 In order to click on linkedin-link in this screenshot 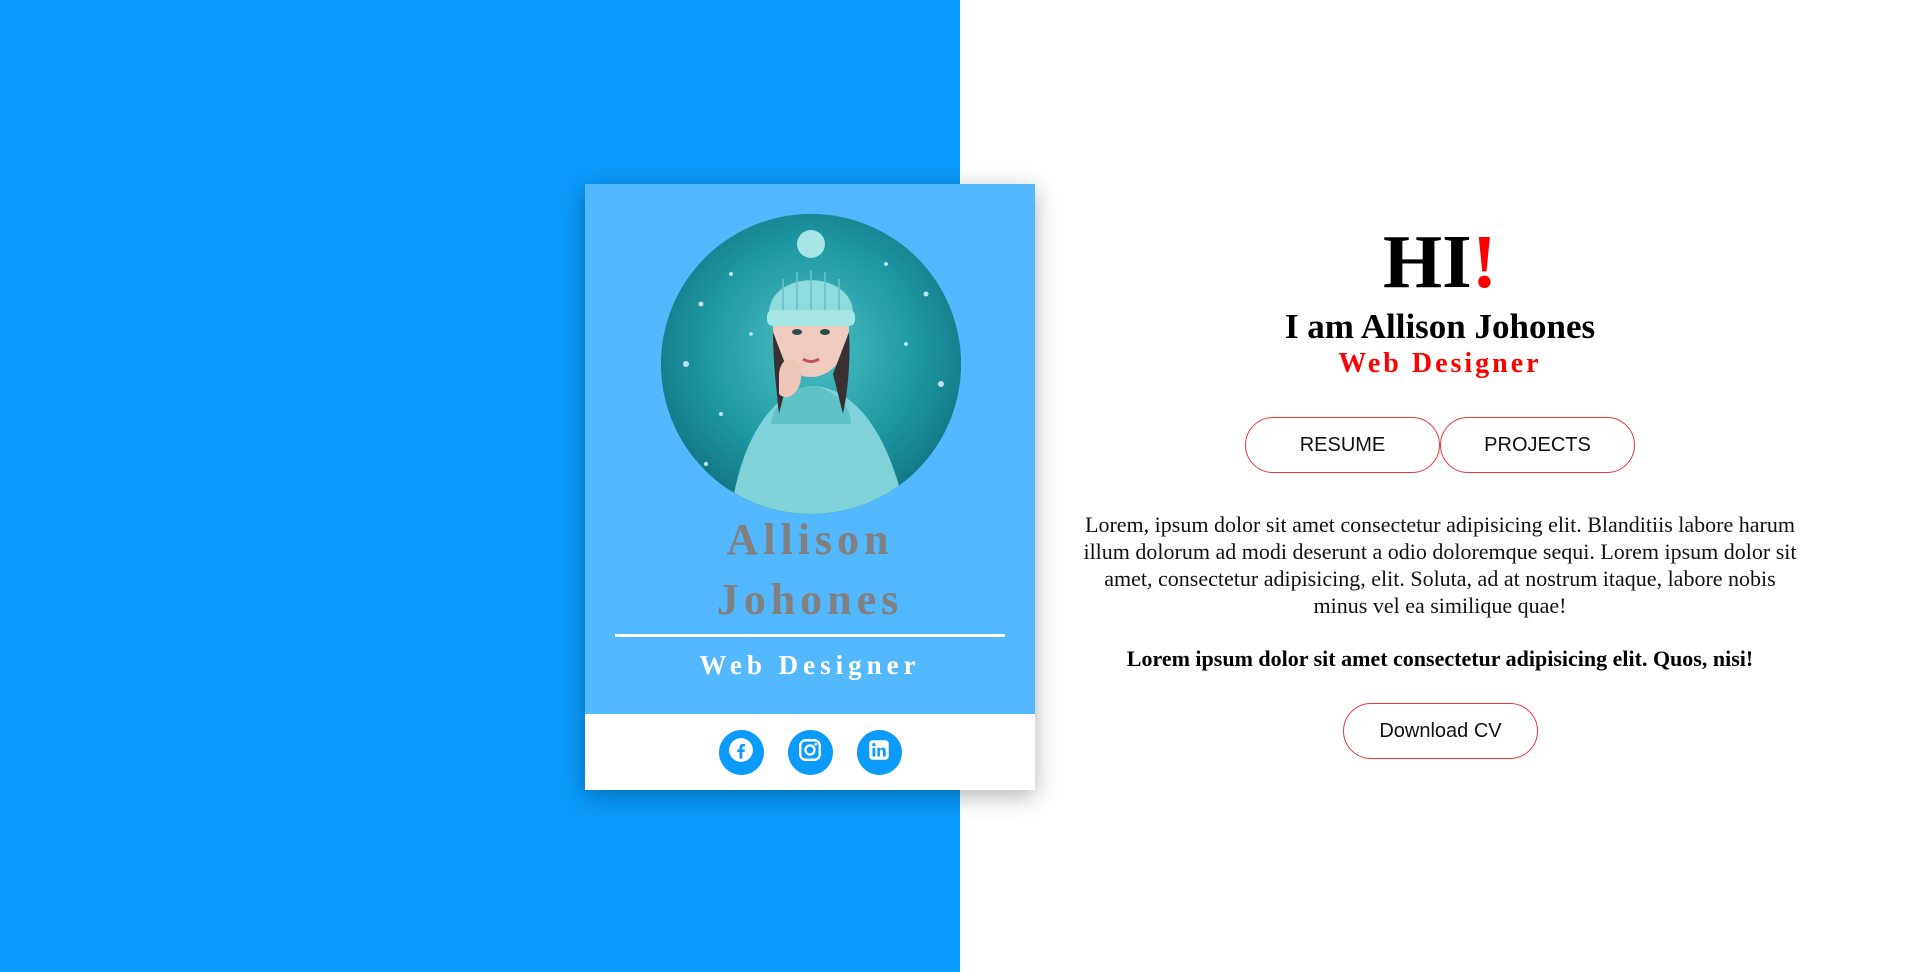, I will do `click(879, 752)`.